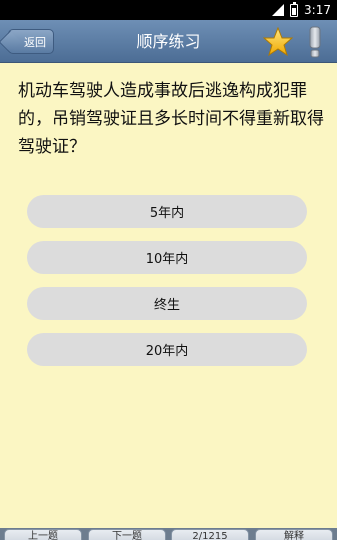 The width and height of the screenshot is (337, 540). What do you see at coordinates (35, 42) in the screenshot?
I see `back-button-label: 返回` at bounding box center [35, 42].